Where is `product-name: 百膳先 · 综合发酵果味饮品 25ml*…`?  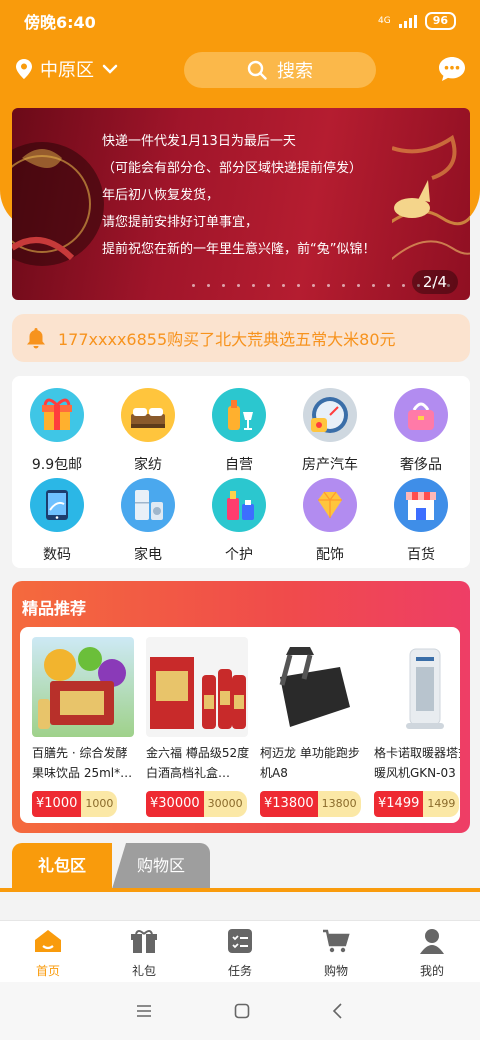 product-name: 百膳先 · 综合发酵果味饮品 25ml*… is located at coordinates (82, 763).